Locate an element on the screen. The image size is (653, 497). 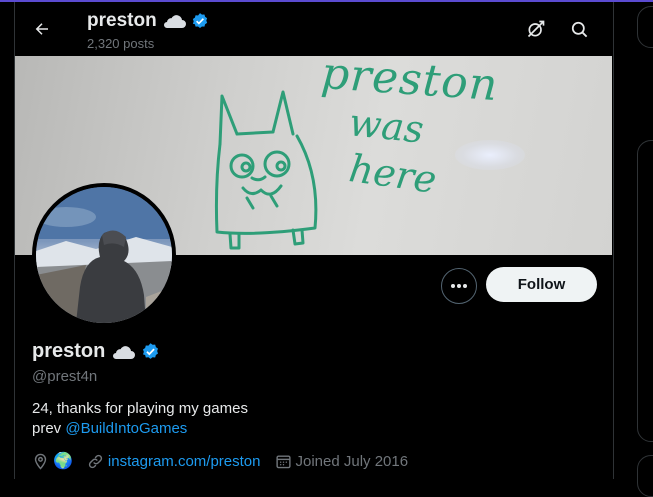
location-item: 🌍 is located at coordinates (52, 461).